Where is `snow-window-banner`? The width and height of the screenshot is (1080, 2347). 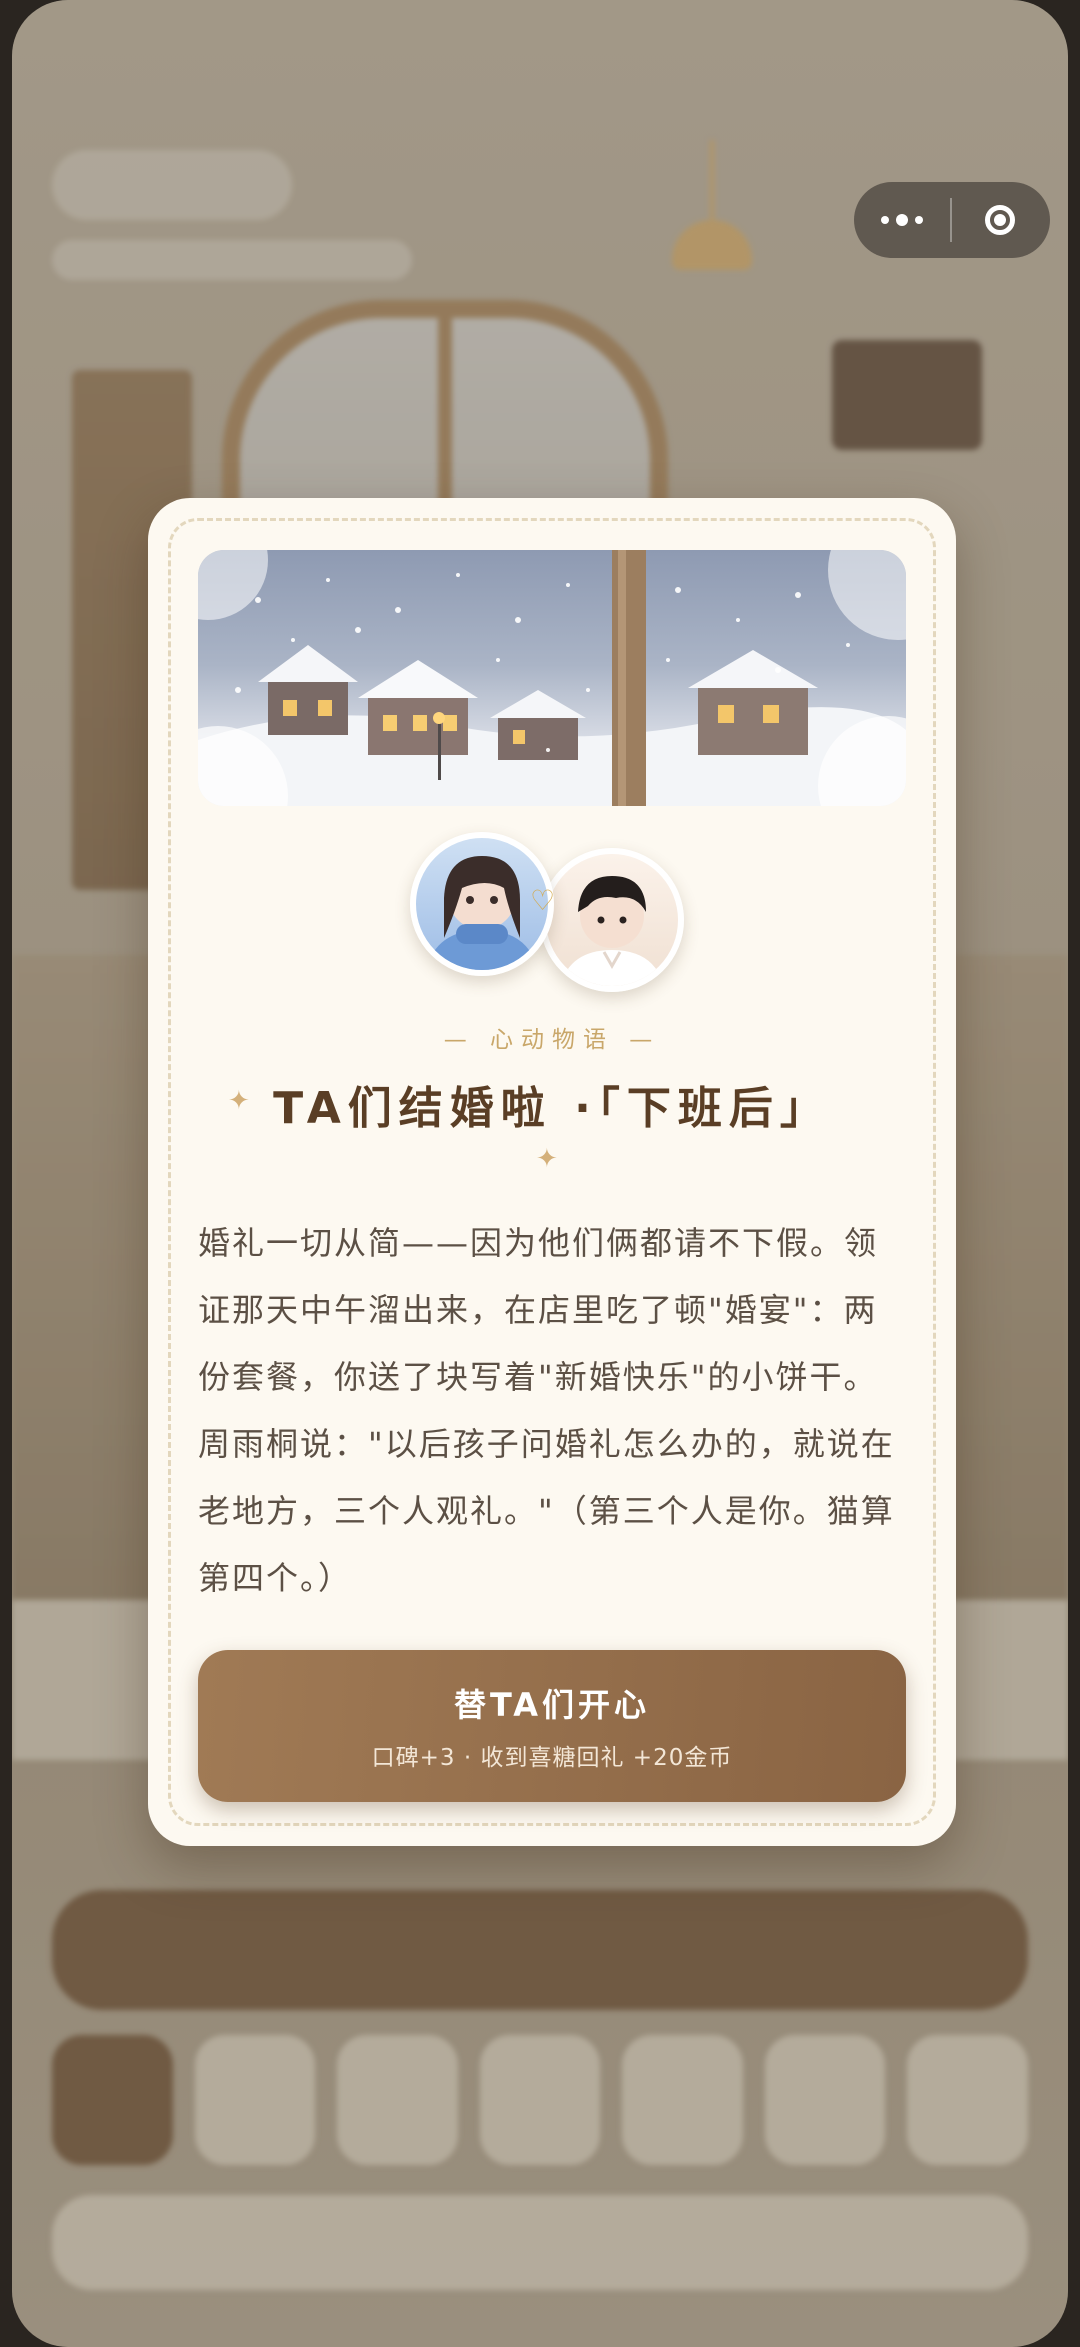 snow-window-banner is located at coordinates (552, 678).